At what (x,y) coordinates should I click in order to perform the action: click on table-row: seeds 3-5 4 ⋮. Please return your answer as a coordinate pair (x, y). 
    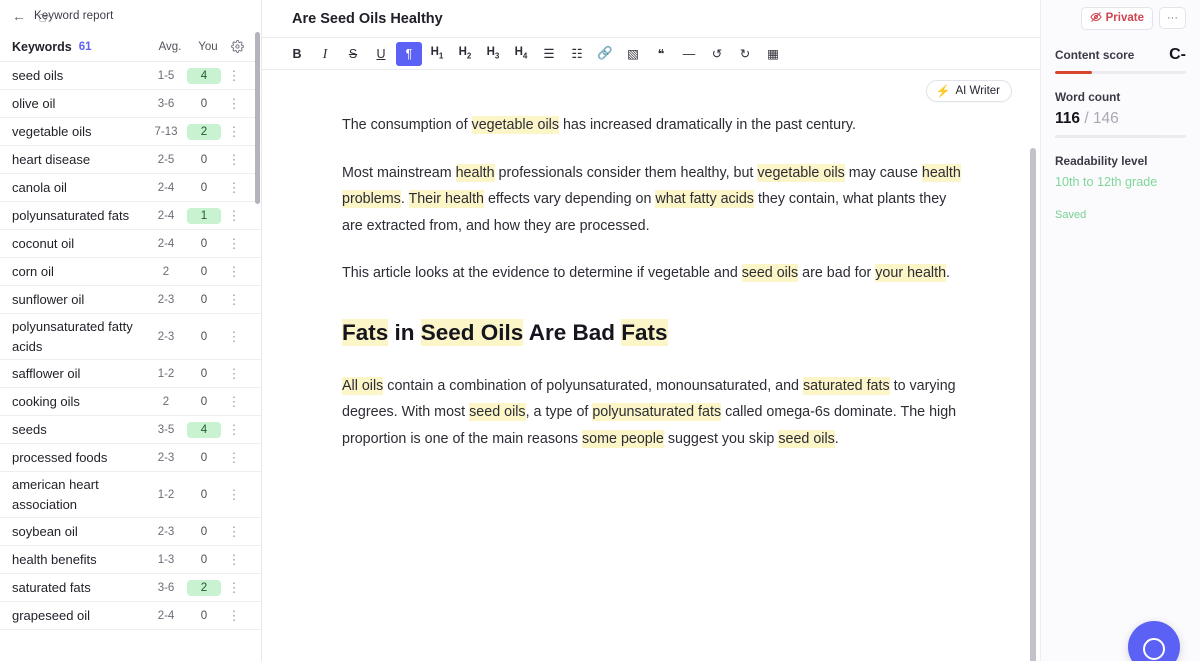
    Looking at the image, I should click on (130, 430).